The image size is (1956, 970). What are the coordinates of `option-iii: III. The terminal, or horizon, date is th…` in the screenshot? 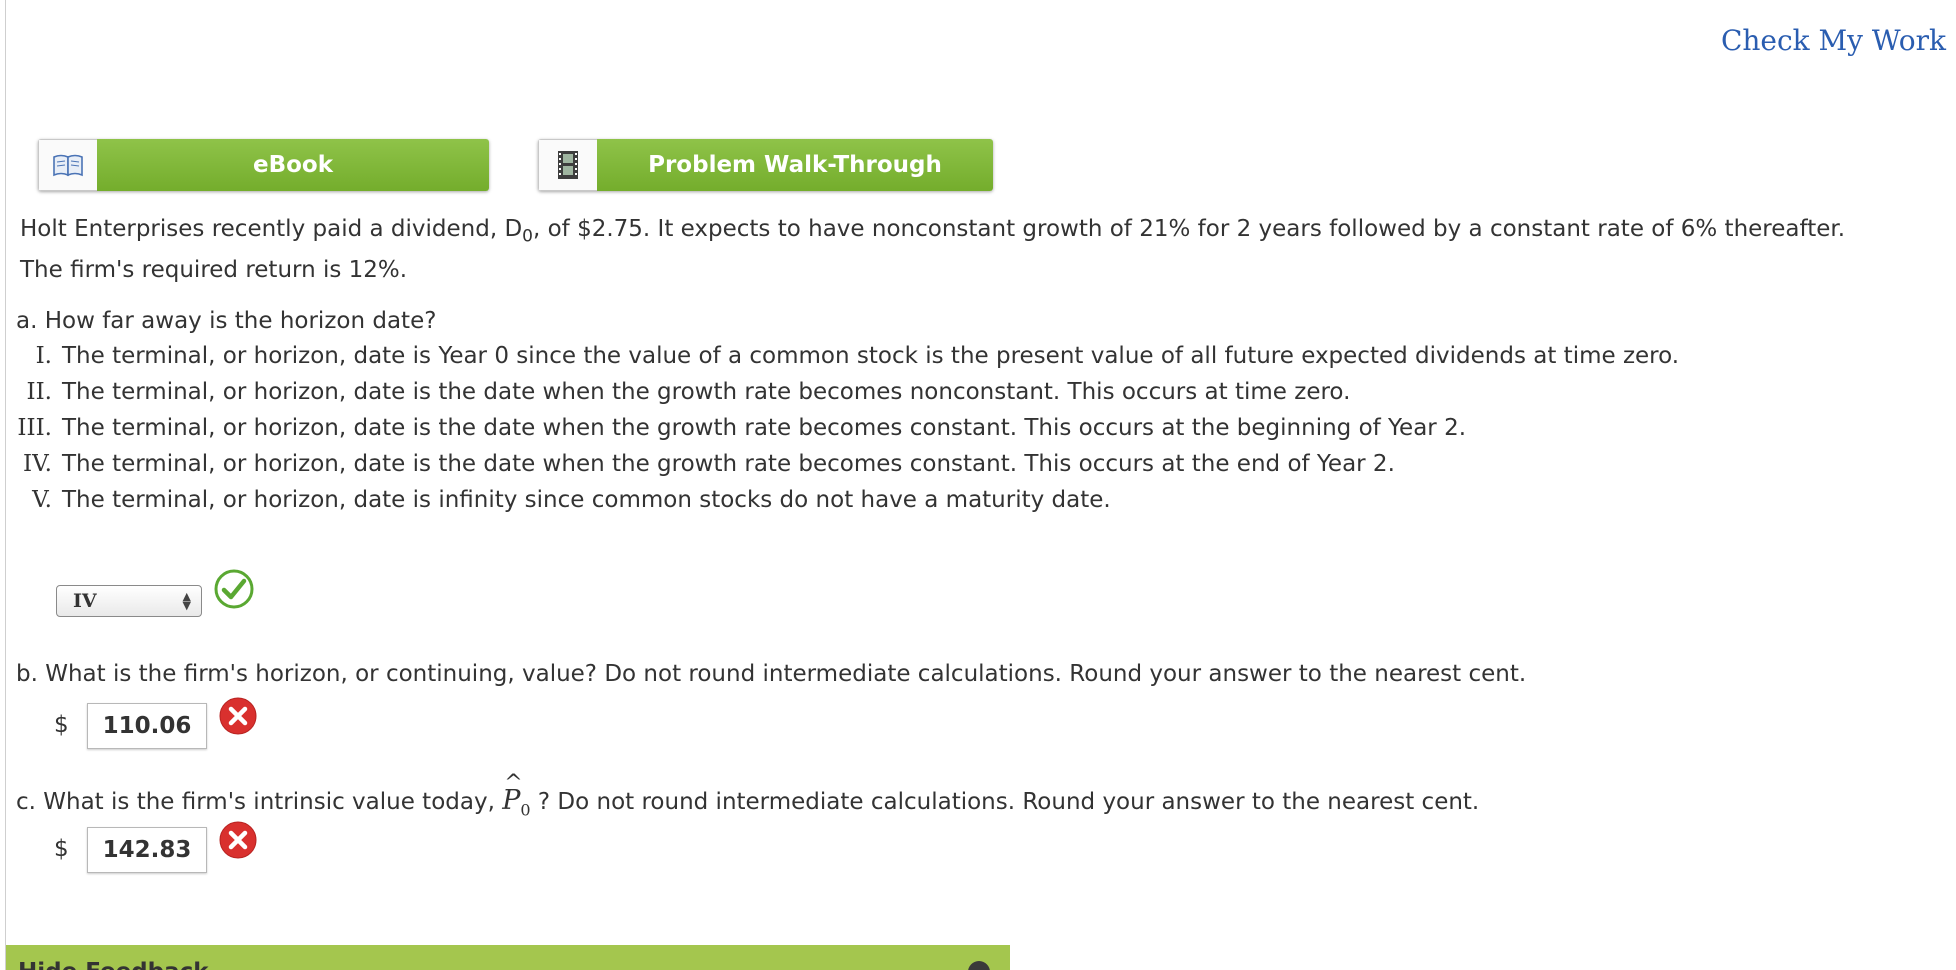 It's located at (733, 428).